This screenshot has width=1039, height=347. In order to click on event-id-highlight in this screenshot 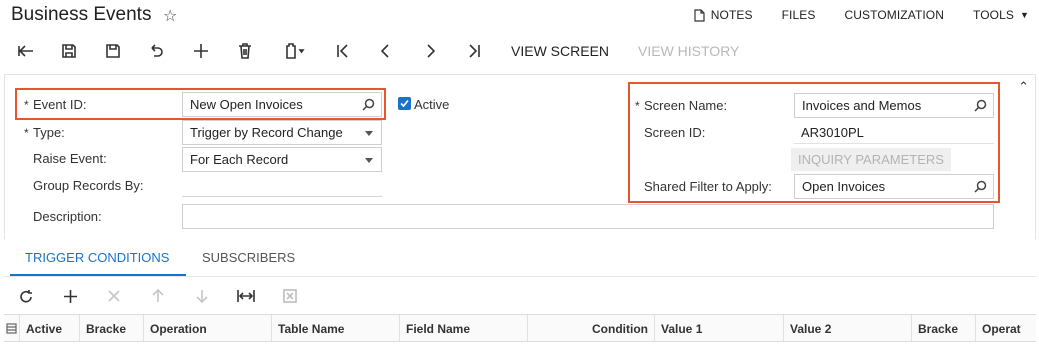, I will do `click(200, 104)`.